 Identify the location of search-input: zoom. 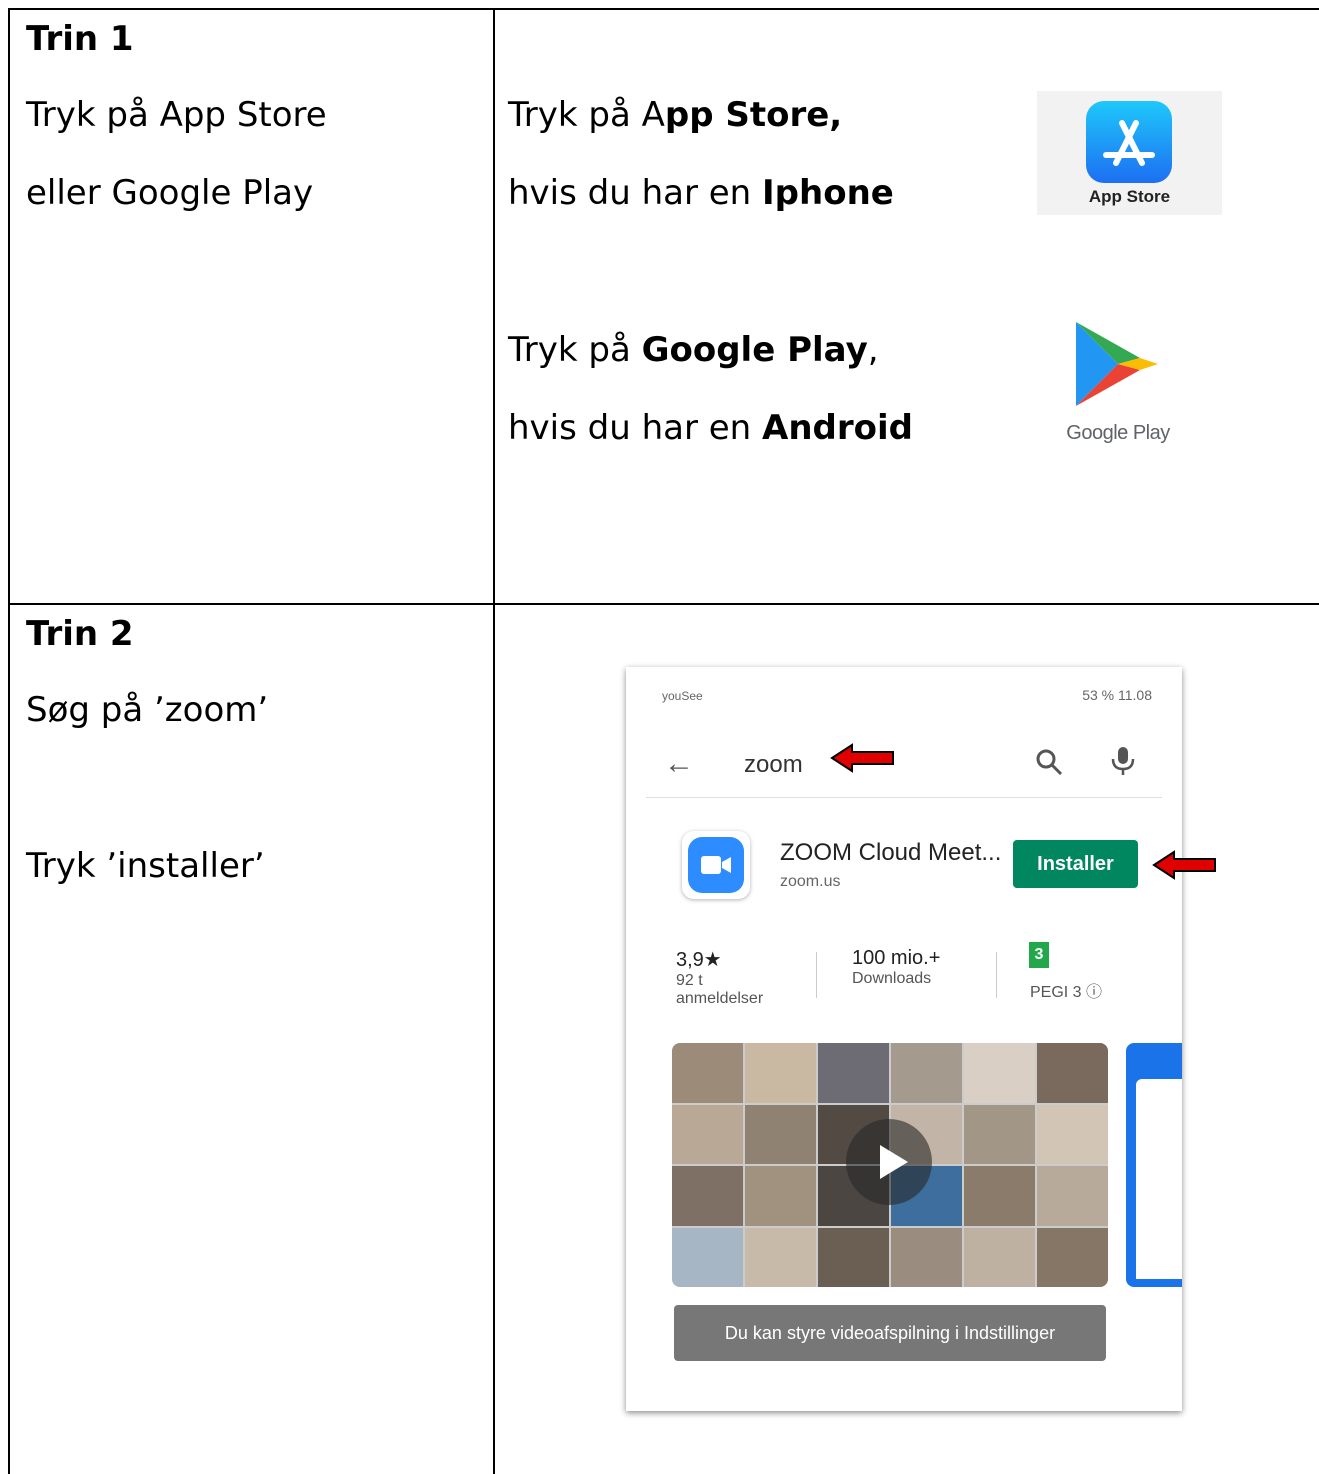
(773, 765).